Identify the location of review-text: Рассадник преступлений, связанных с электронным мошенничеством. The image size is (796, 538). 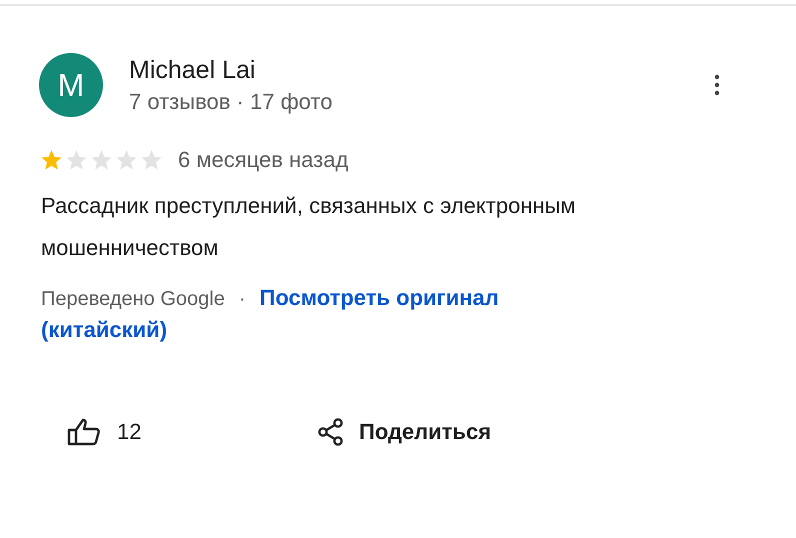
(309, 227).